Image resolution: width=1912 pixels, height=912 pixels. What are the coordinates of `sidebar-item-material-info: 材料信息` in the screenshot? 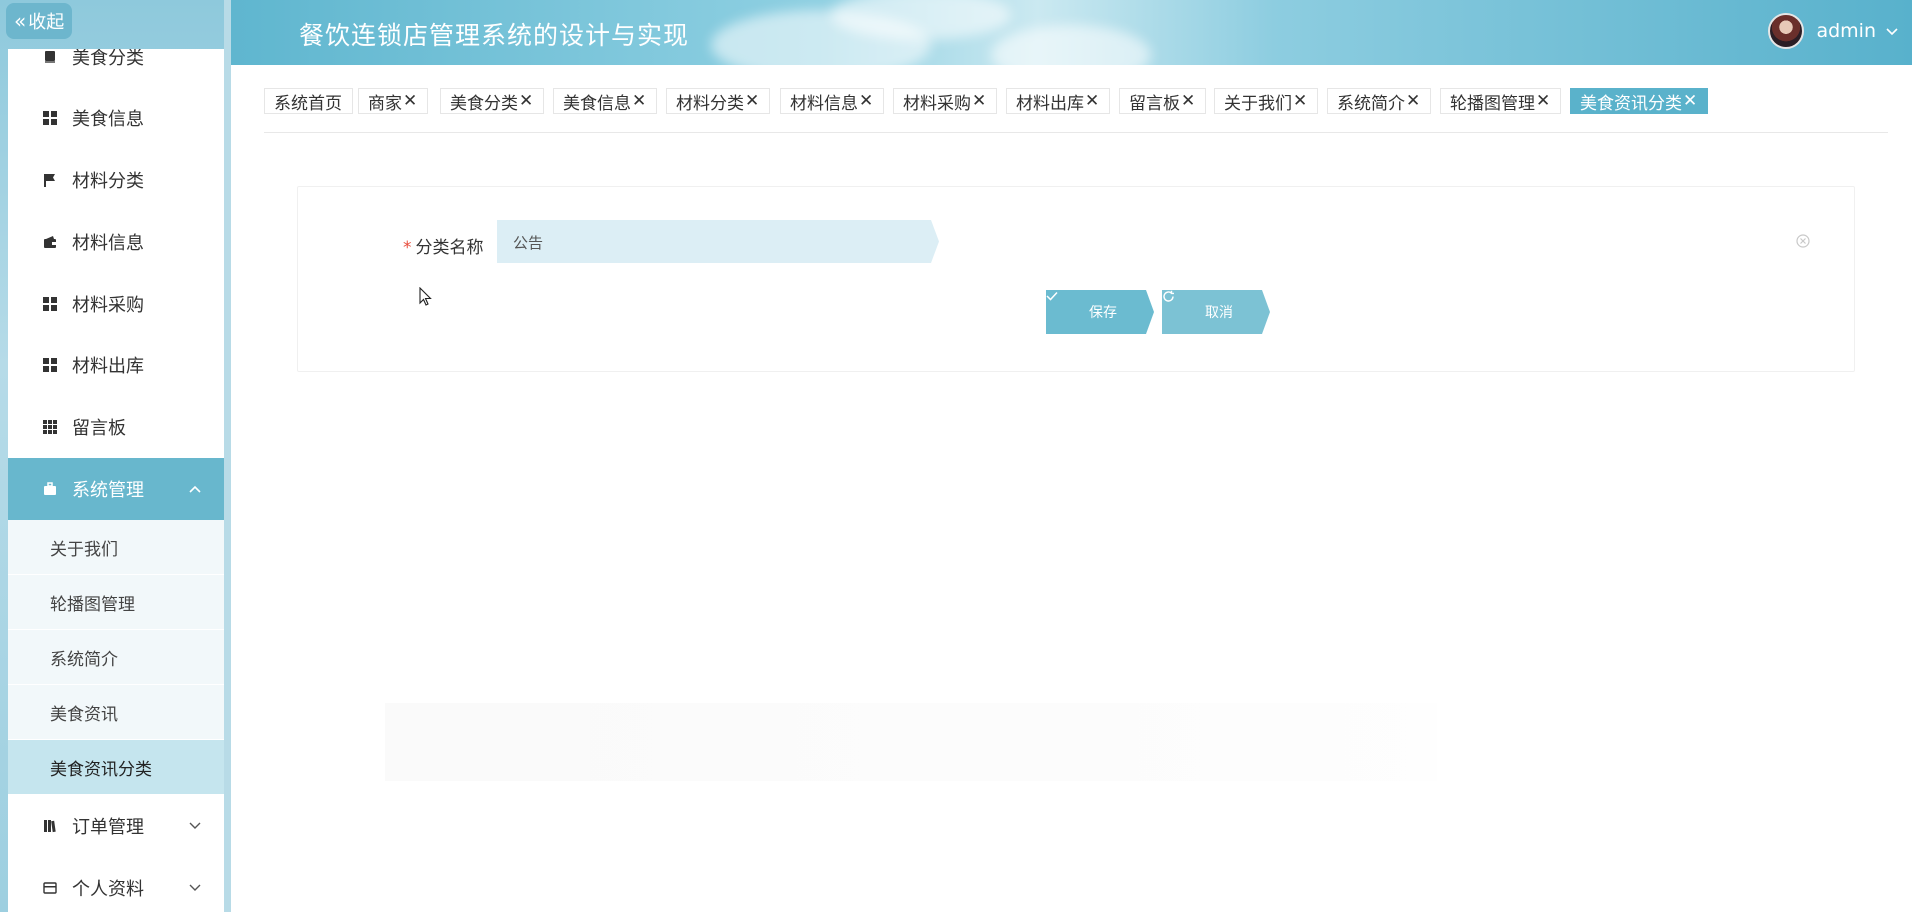 It's located at (116, 242).